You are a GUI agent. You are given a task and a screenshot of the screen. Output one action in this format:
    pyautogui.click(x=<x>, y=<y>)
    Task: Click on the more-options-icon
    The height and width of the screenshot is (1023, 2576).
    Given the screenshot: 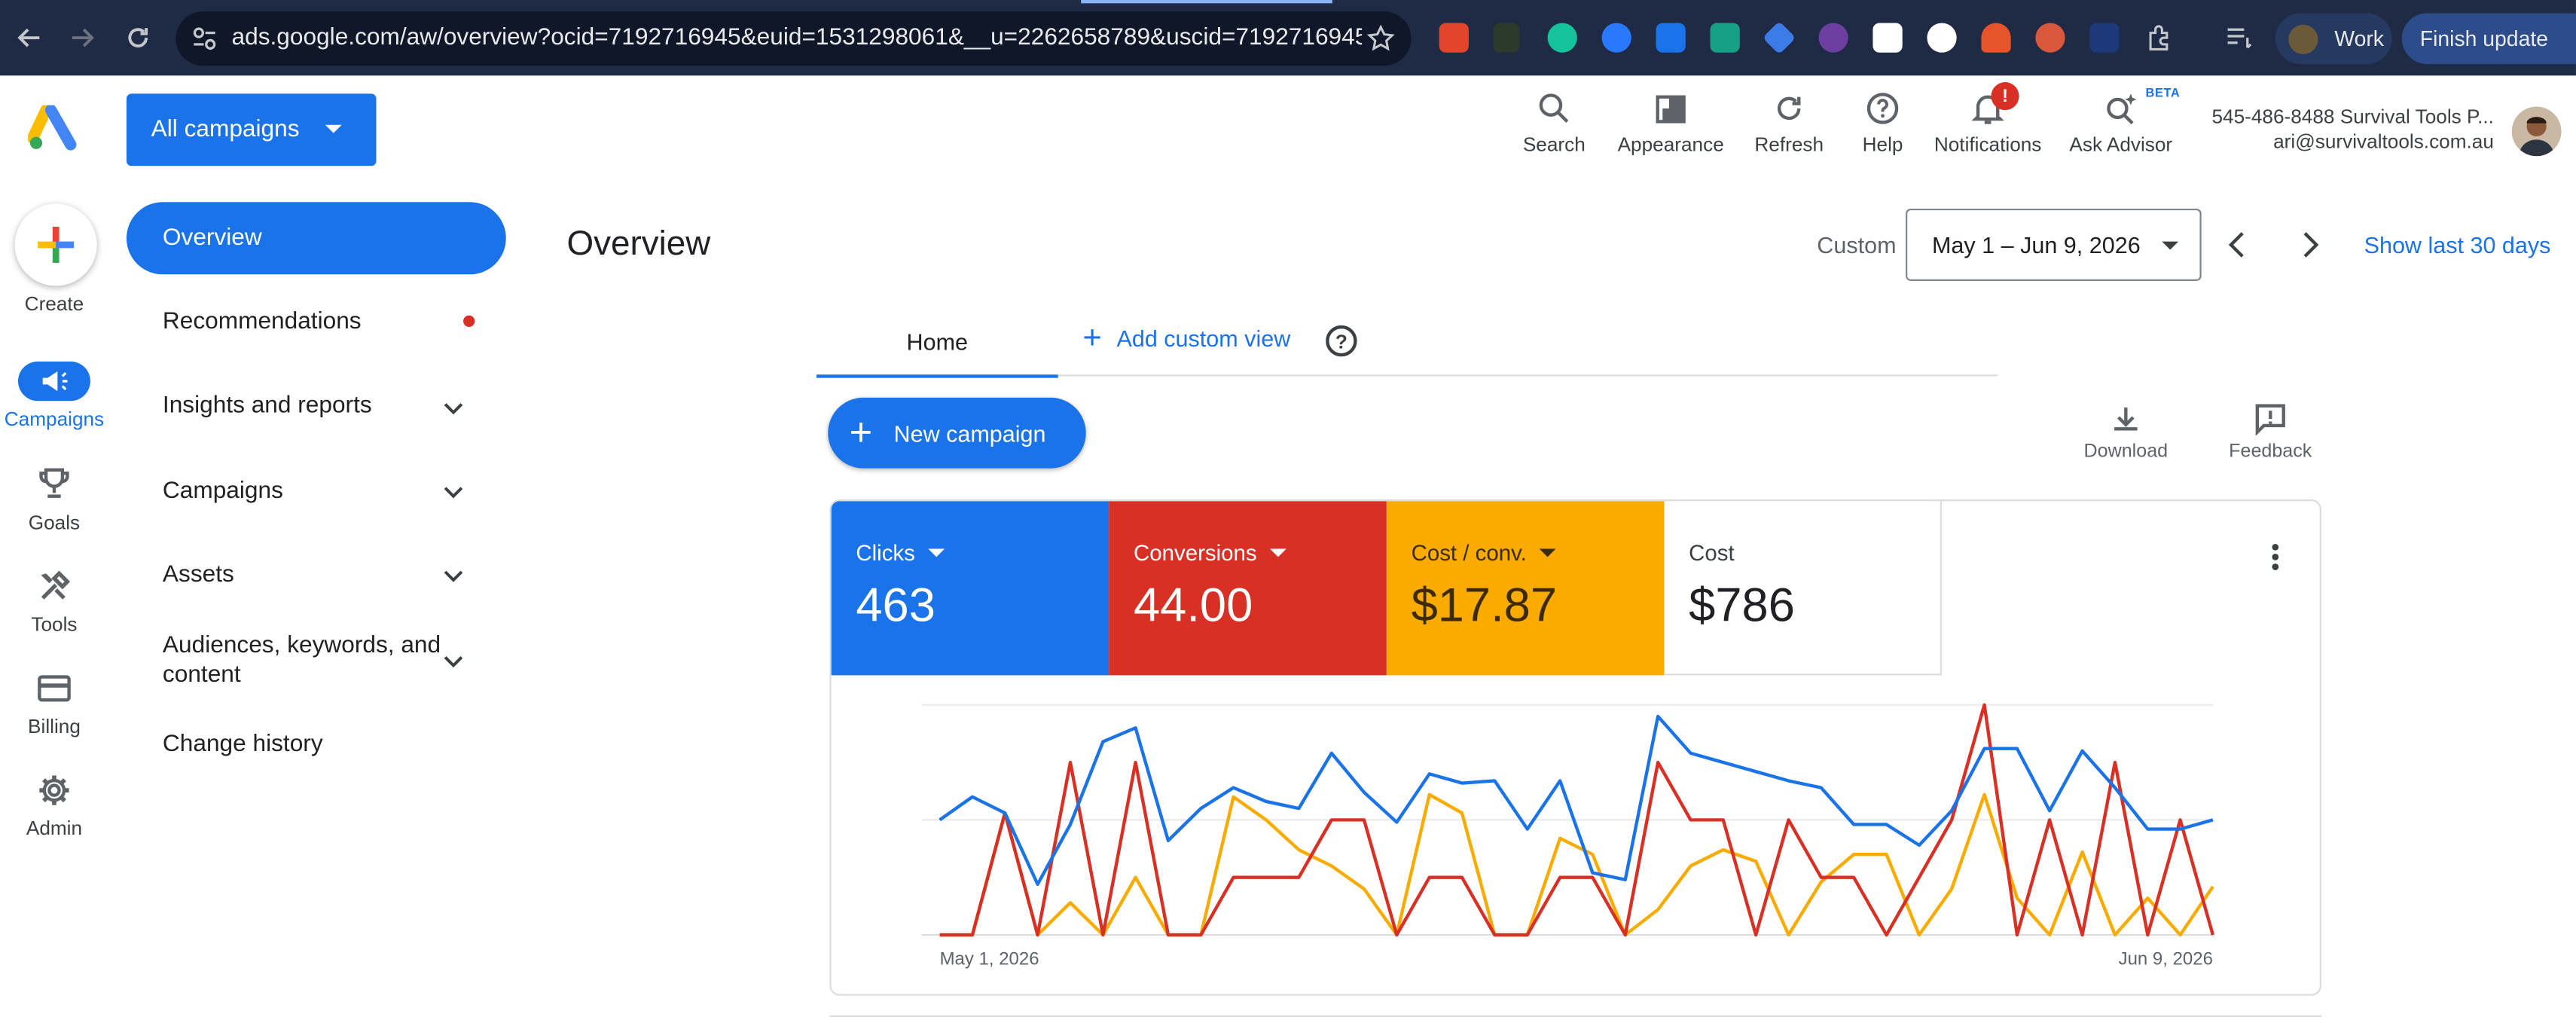 What is the action you would take?
    pyautogui.click(x=2275, y=557)
    